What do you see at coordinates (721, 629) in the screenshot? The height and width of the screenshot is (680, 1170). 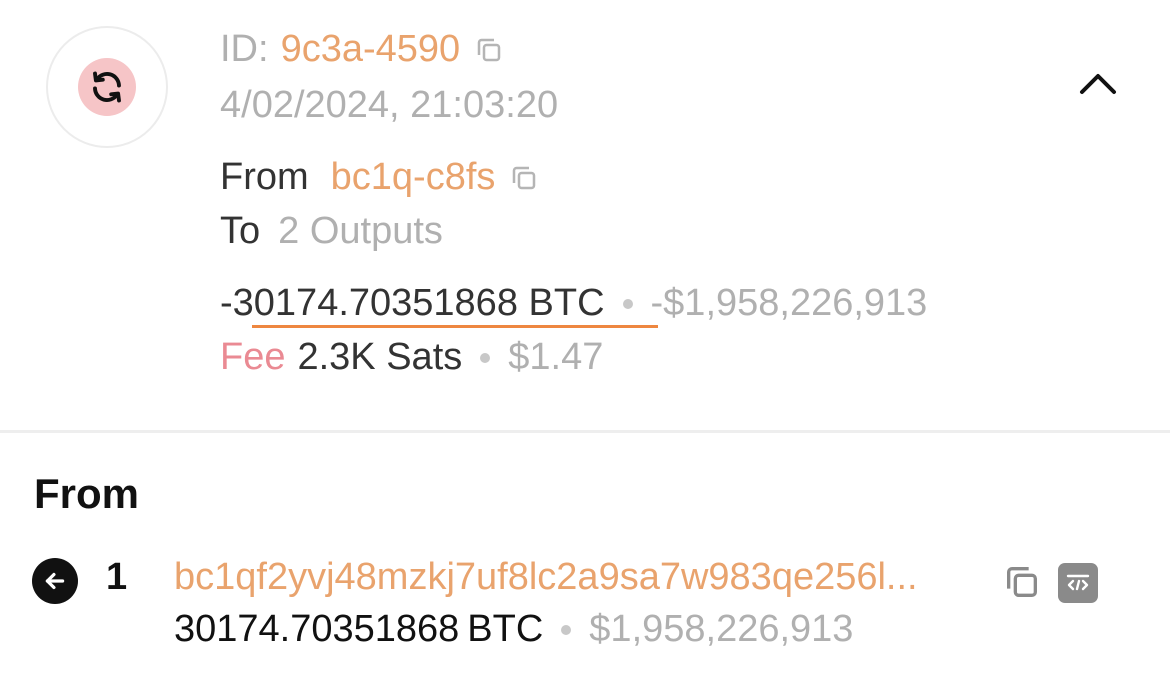 I see `input-amount-usd: $1,958,226,913` at bounding box center [721, 629].